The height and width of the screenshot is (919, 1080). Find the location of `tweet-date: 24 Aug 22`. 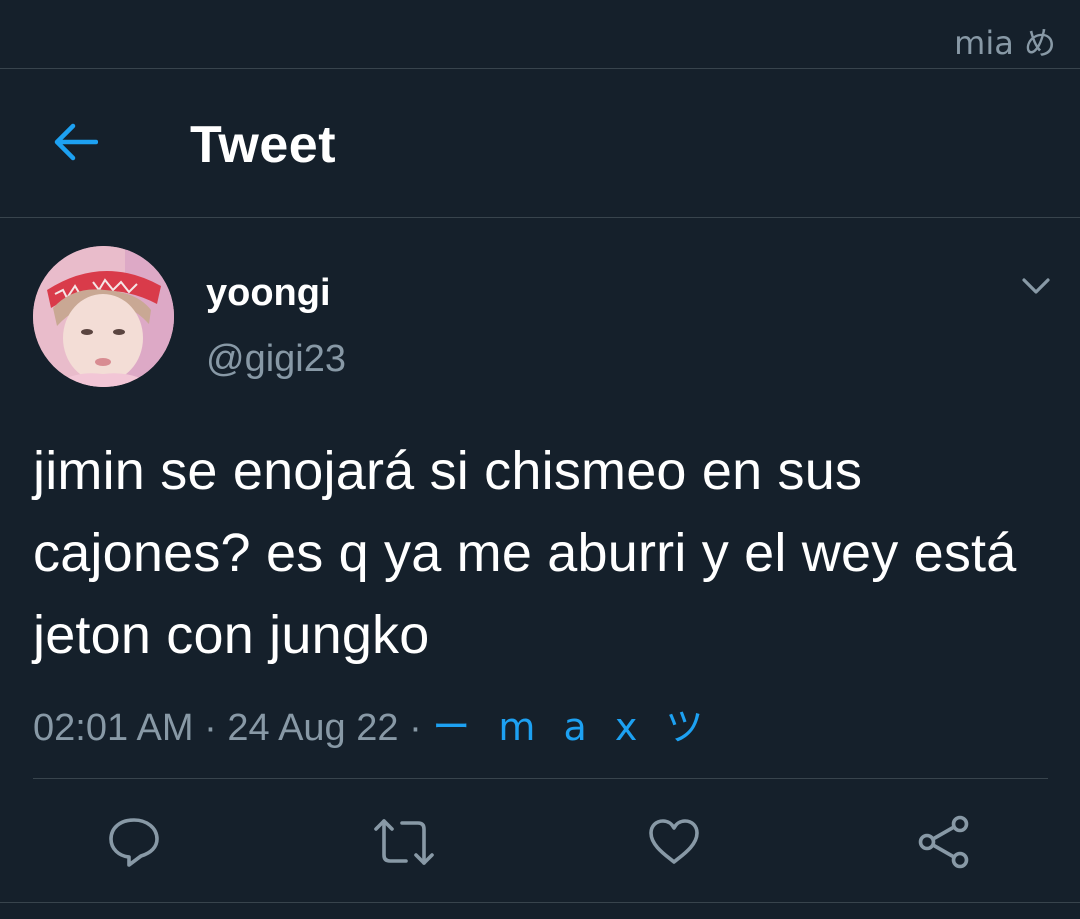

tweet-date: 24 Aug 22 is located at coordinates (313, 728).